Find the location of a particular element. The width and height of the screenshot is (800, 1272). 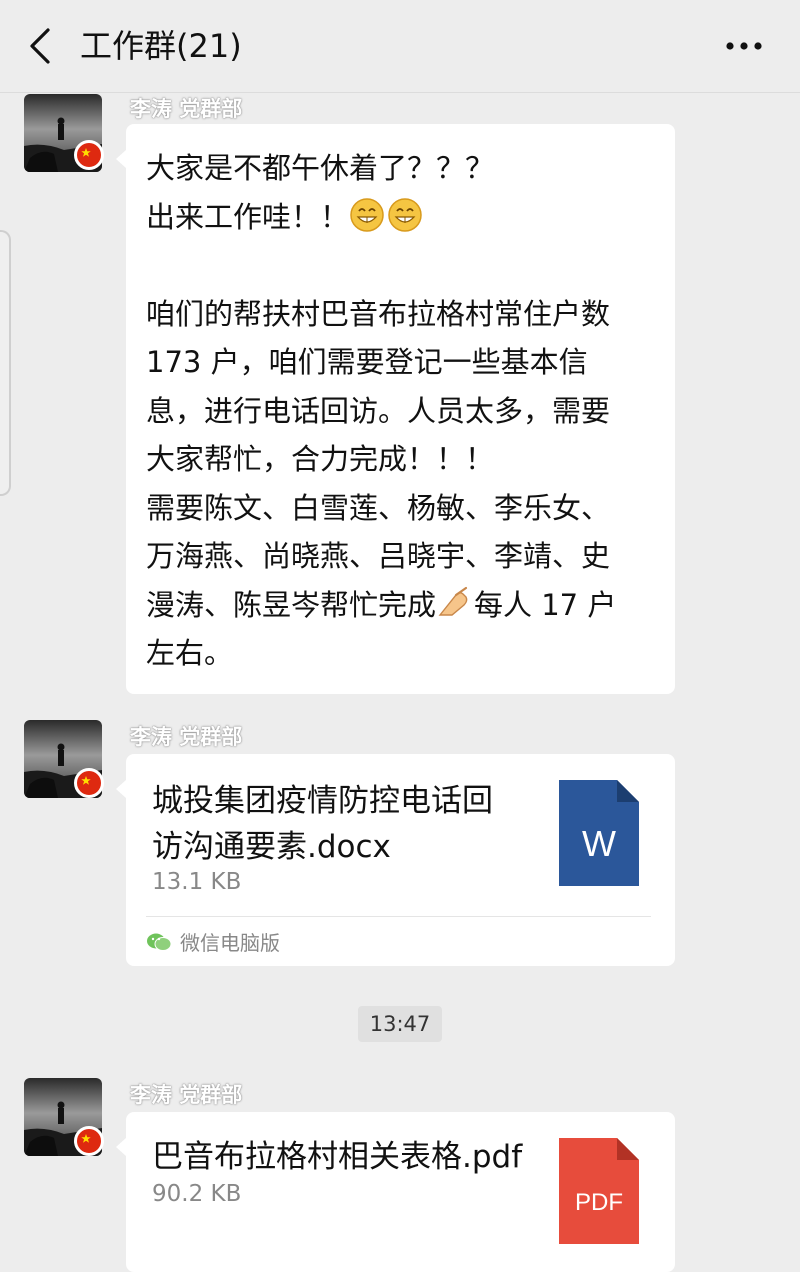

file-name-line: 城投集团疫情防控电话回 is located at coordinates (322, 801).